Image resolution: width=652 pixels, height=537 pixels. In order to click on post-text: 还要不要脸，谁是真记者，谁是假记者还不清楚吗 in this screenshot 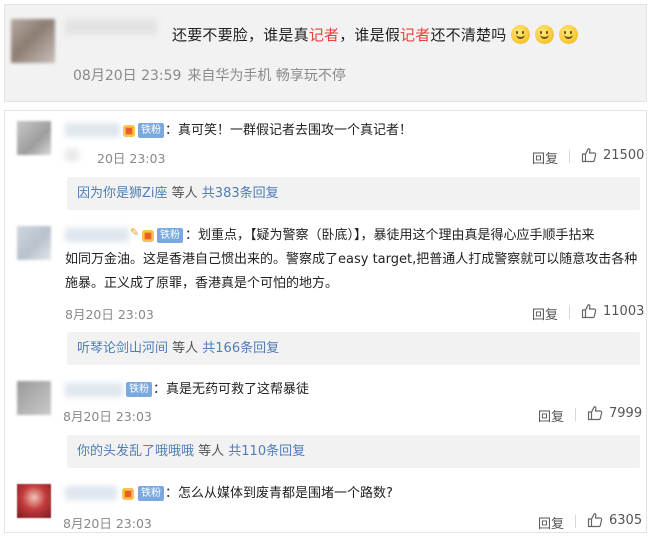, I will do `click(375, 34)`.